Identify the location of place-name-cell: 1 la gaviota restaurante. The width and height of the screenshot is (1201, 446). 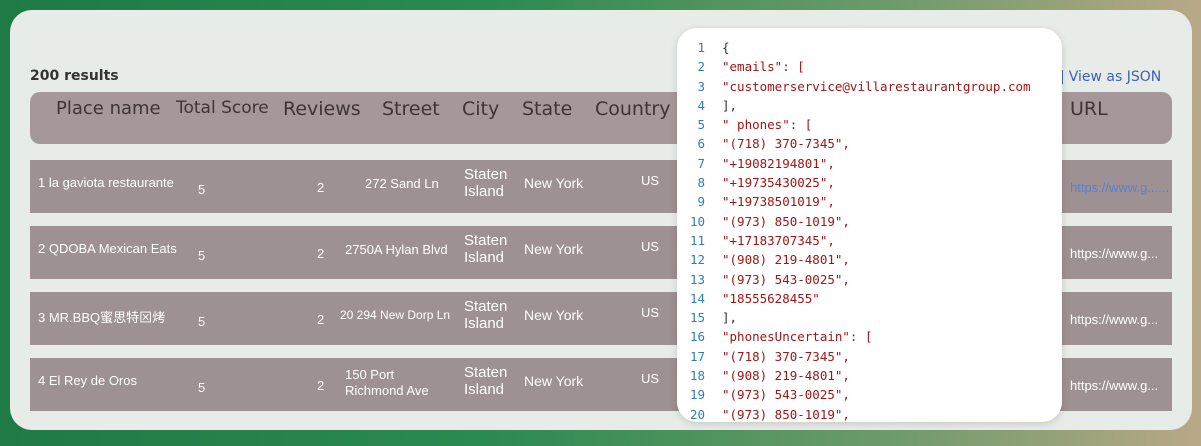
(106, 182).